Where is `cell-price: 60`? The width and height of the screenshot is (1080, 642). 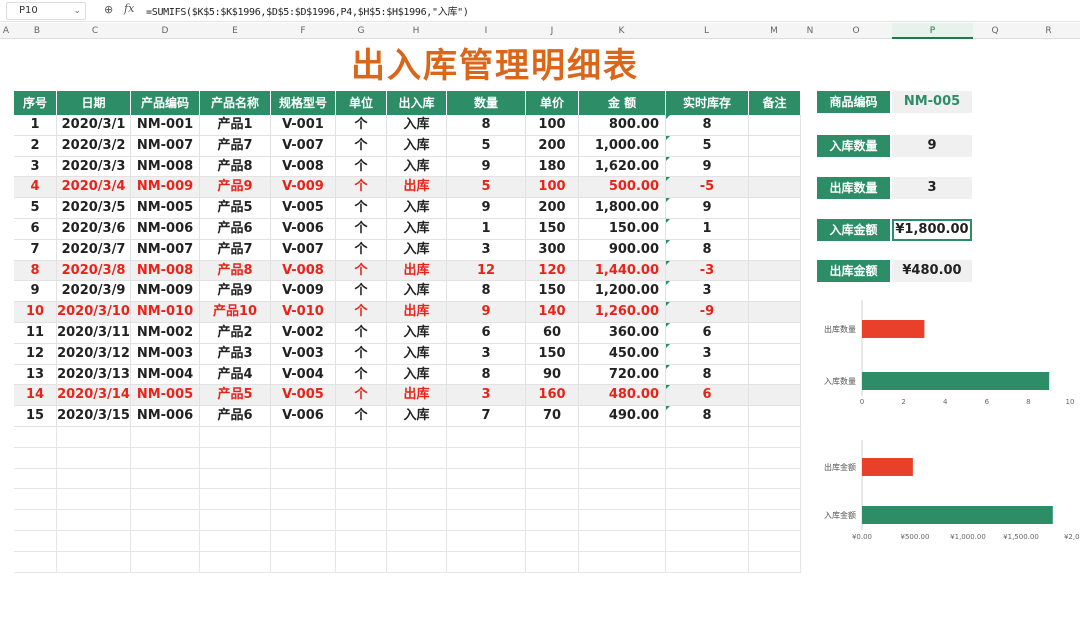 cell-price: 60 is located at coordinates (552, 333).